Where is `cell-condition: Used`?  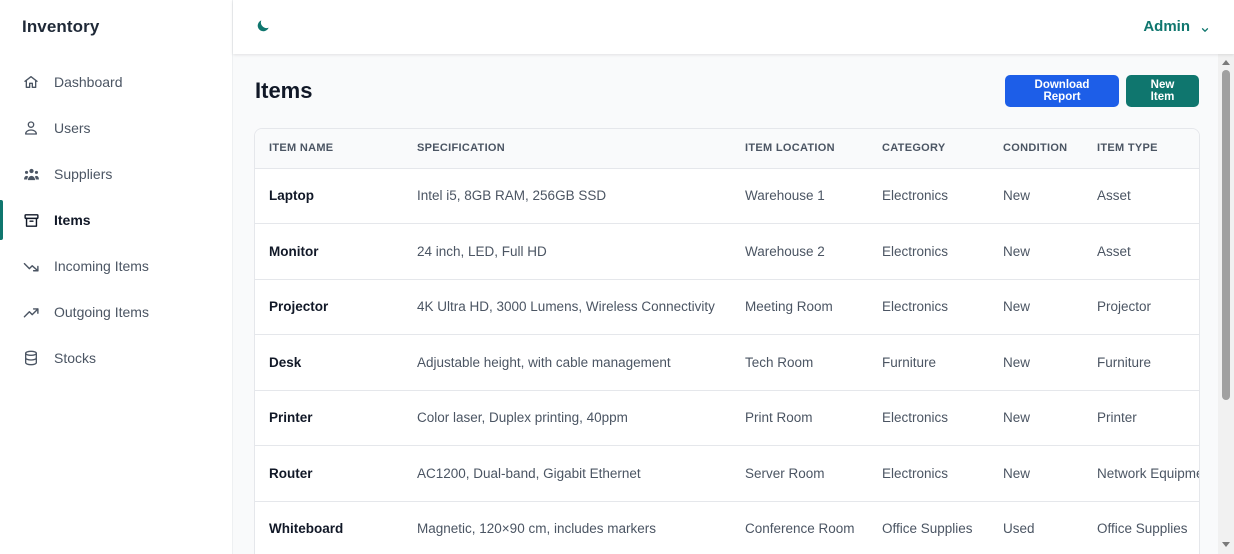 cell-condition: Used is located at coordinates (1036, 527).